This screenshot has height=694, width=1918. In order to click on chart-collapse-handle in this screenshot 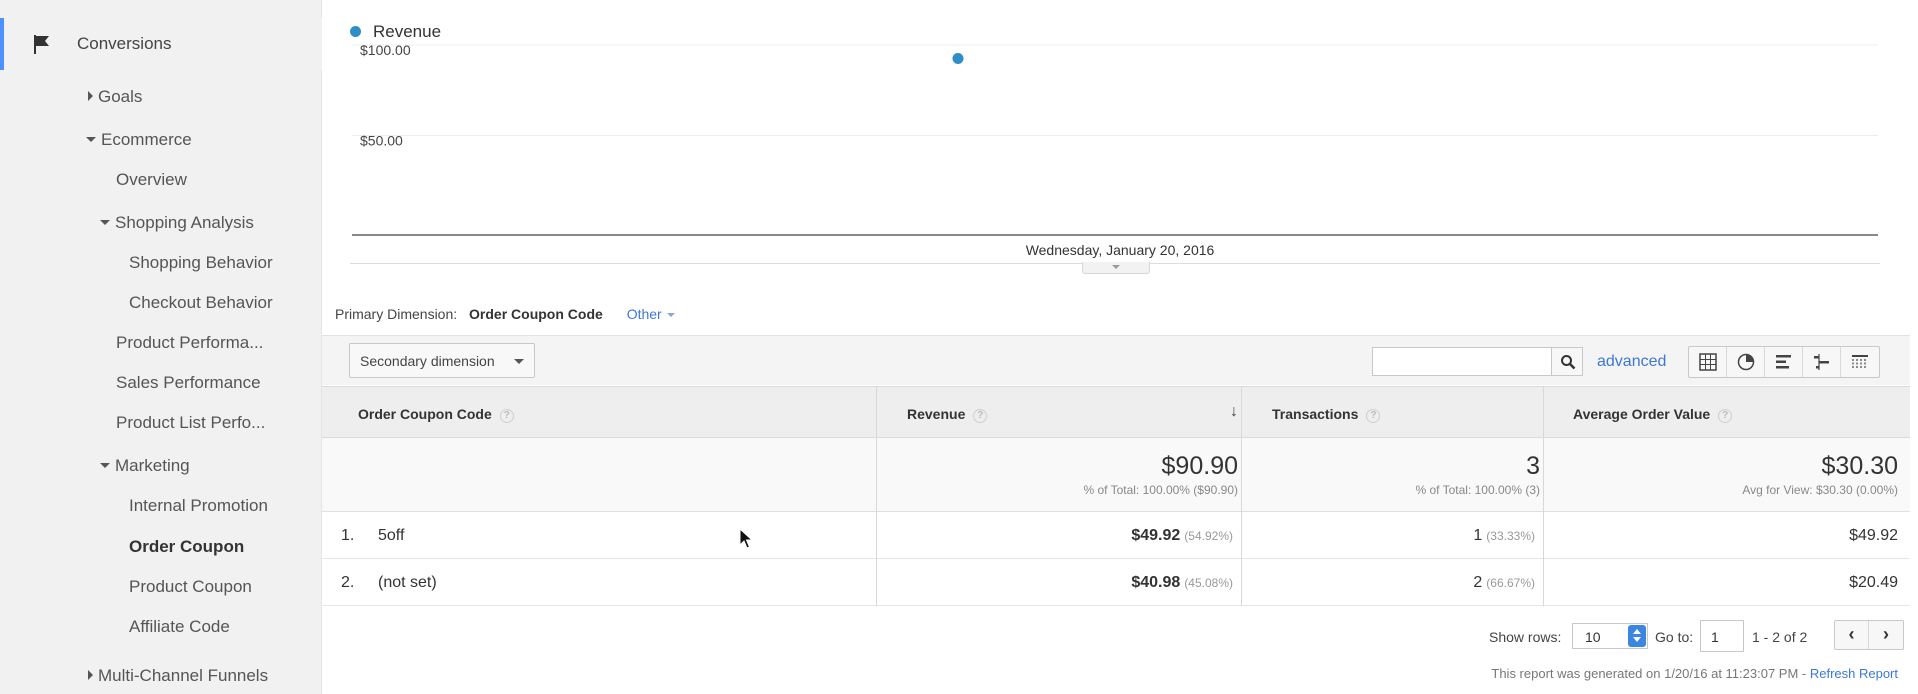, I will do `click(1116, 268)`.